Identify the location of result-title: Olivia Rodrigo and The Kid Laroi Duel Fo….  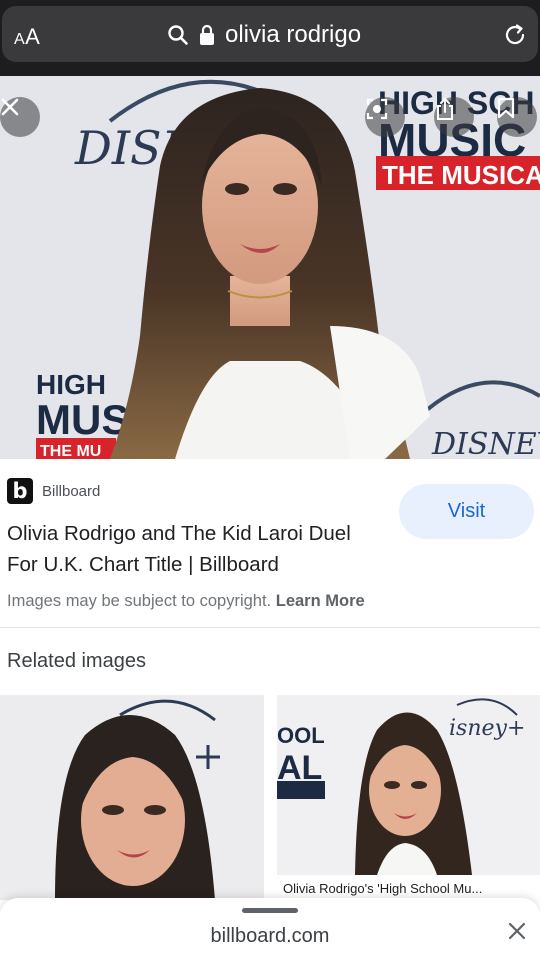
(197, 549).